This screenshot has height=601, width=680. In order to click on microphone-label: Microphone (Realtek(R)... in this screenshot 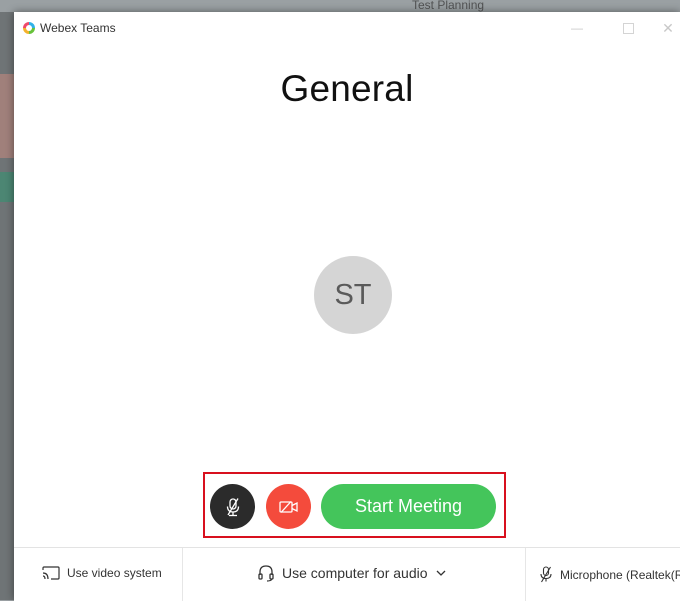, I will do `click(620, 574)`.